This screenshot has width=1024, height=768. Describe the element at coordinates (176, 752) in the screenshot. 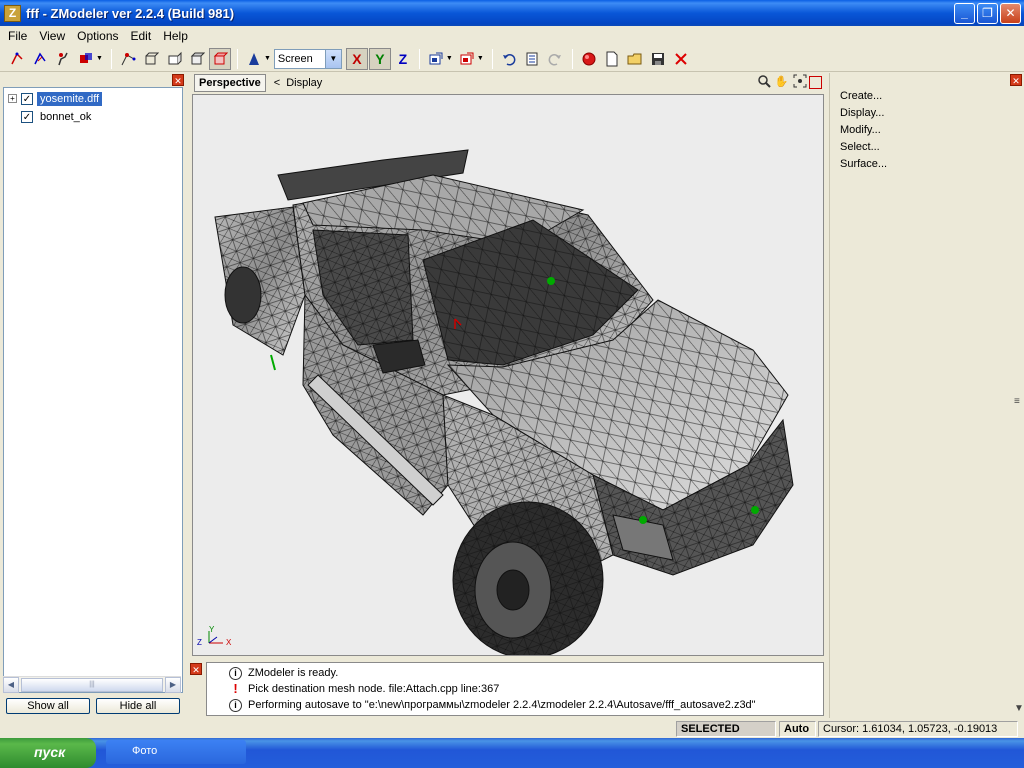

I see `taskbar-item: Фото` at that location.